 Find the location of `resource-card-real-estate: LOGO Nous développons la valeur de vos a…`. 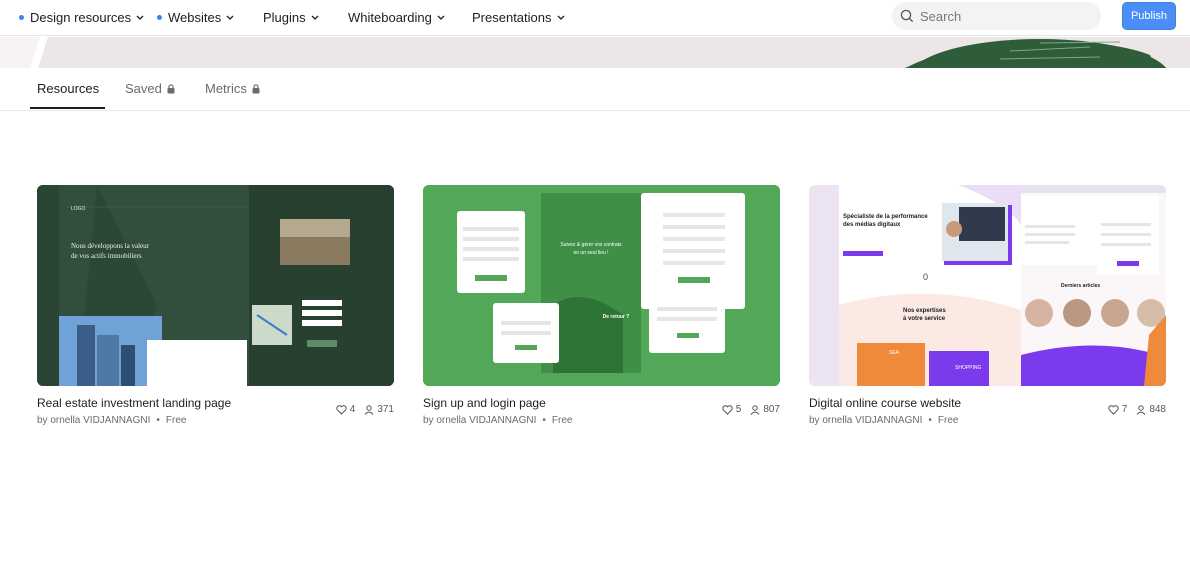

resource-card-real-estate: LOGO Nous développons la valeur de vos a… is located at coordinates (215, 305).